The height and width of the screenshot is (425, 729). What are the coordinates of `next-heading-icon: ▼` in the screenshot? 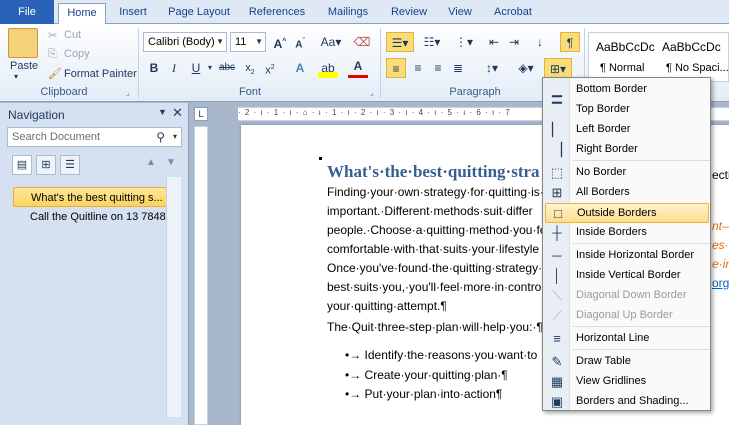 It's located at (171, 162).